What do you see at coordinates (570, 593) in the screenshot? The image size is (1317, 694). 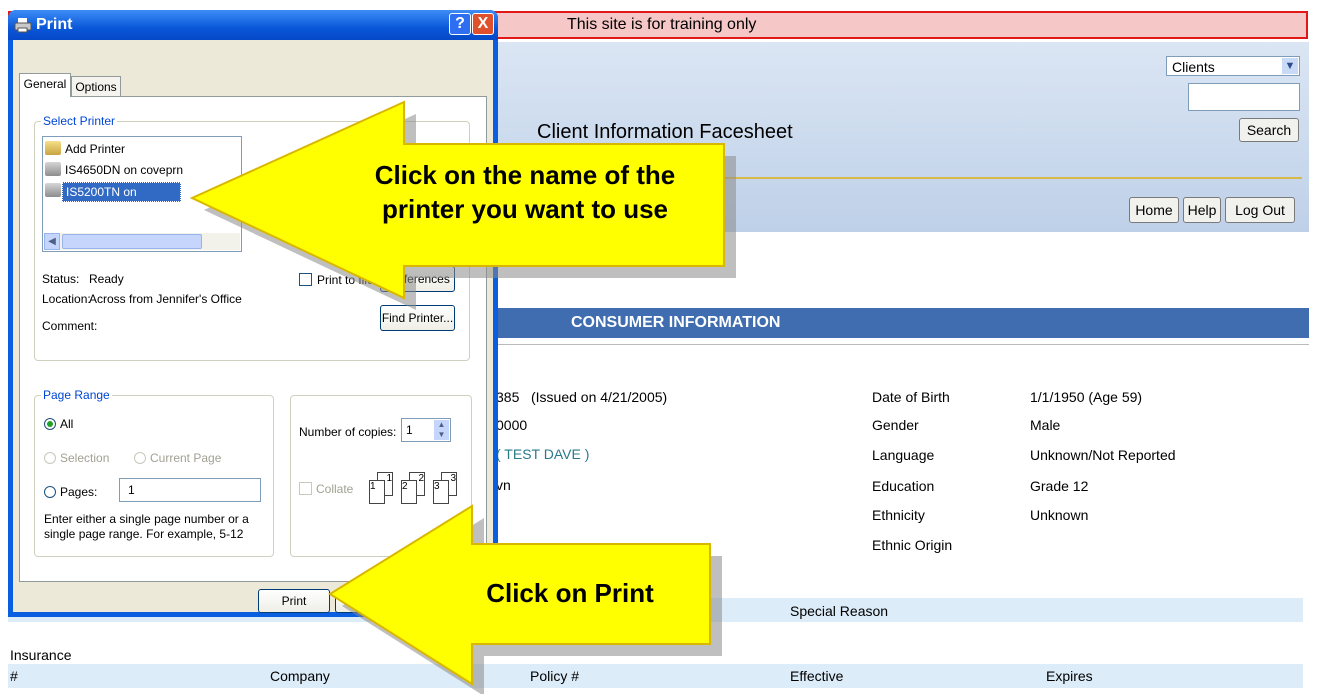 I see `print-callout-text: Click on Print` at bounding box center [570, 593].